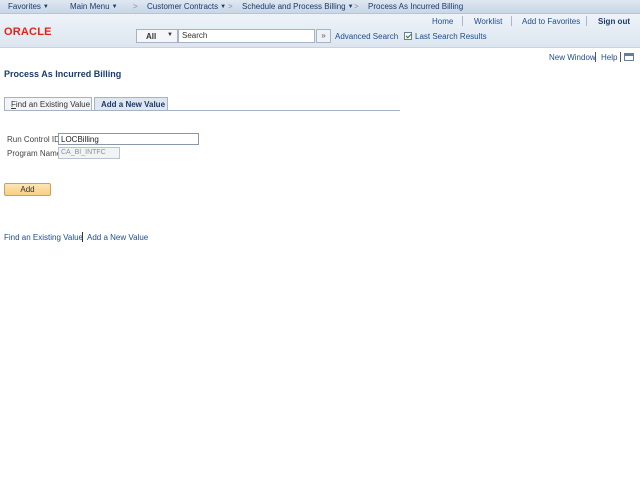 This screenshot has height=480, width=640. I want to click on sign-out-link: Sign out, so click(614, 21).